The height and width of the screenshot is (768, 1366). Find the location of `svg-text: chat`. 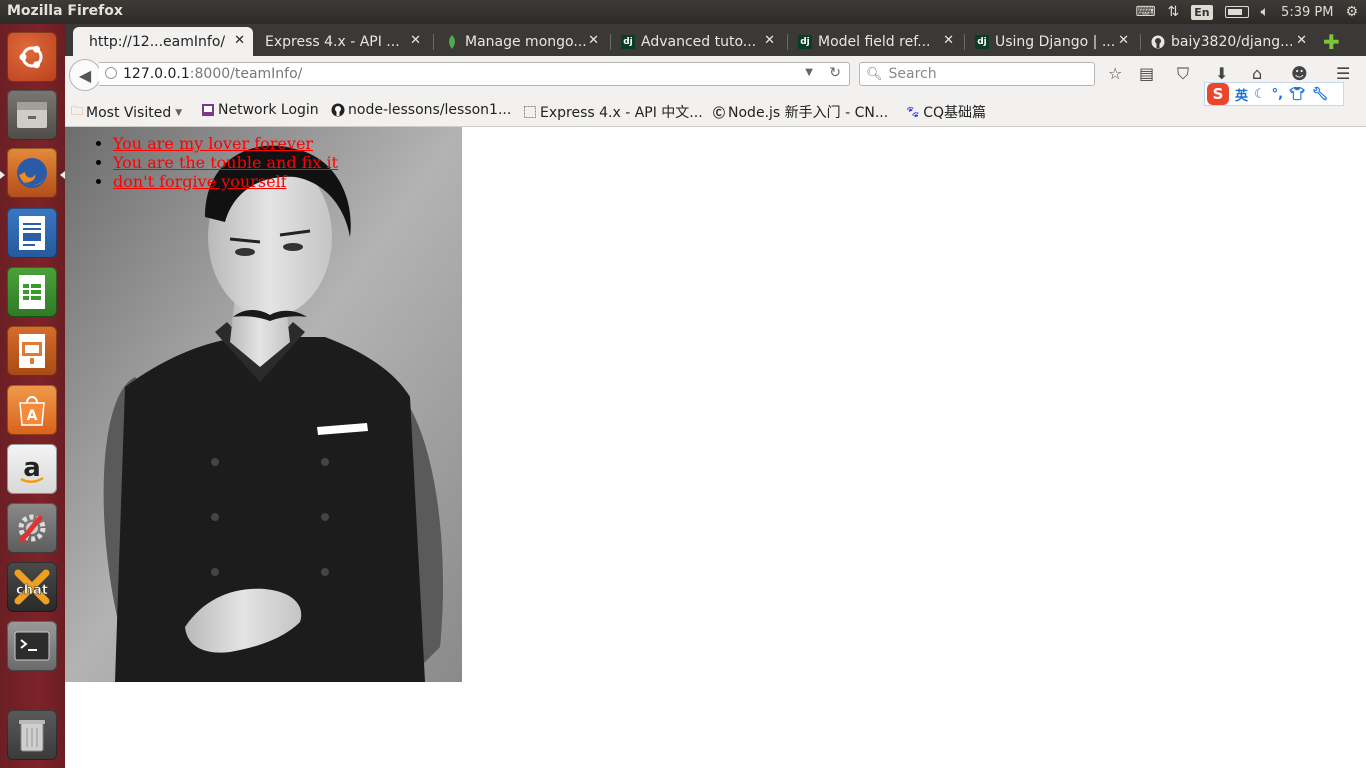

svg-text: chat is located at coordinates (32, 590).